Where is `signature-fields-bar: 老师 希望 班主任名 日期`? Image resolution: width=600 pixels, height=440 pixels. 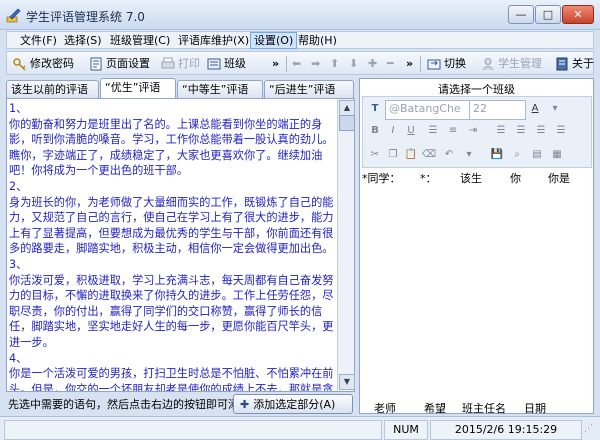 signature-fields-bar: 老师 希望 班主任名 日期 is located at coordinates (477, 408).